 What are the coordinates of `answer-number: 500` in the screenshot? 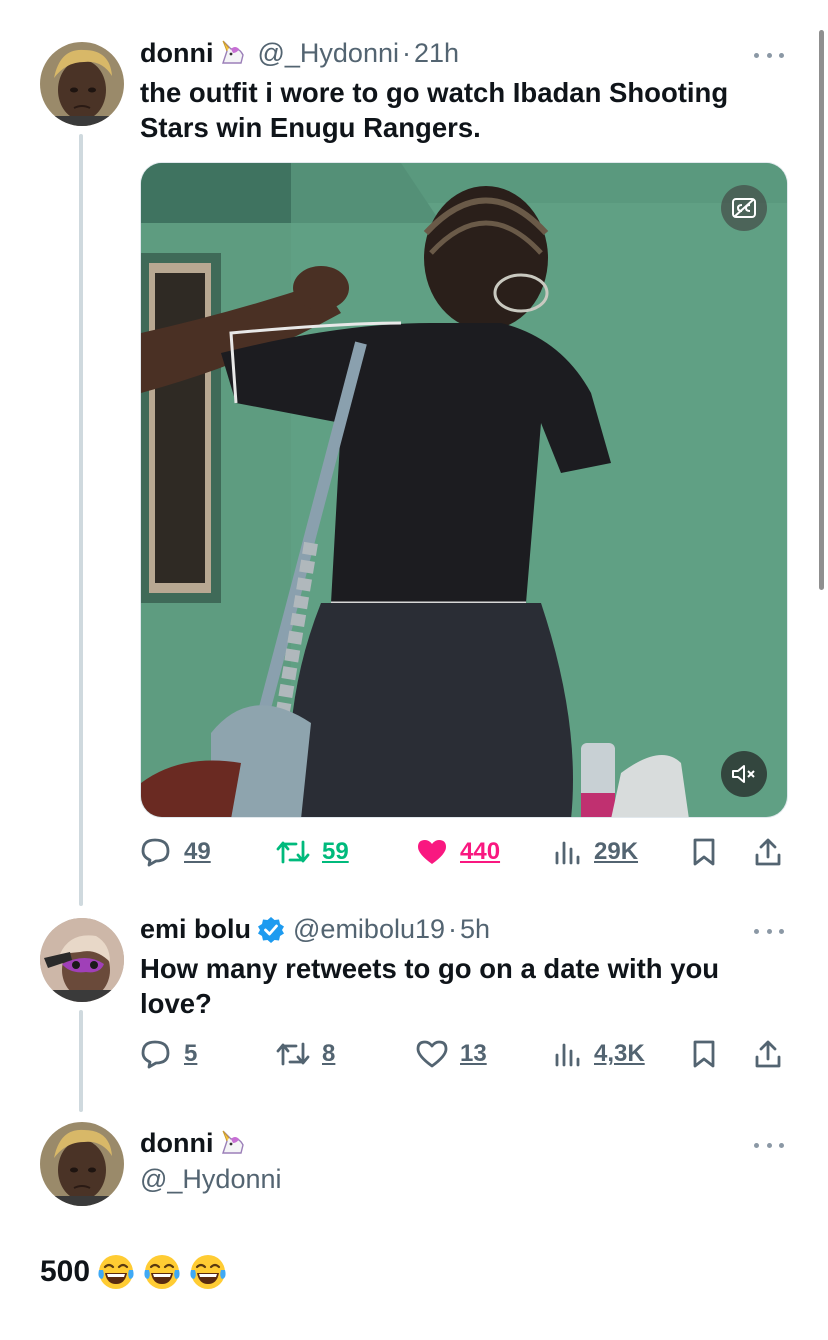 It's located at (65, 1271).